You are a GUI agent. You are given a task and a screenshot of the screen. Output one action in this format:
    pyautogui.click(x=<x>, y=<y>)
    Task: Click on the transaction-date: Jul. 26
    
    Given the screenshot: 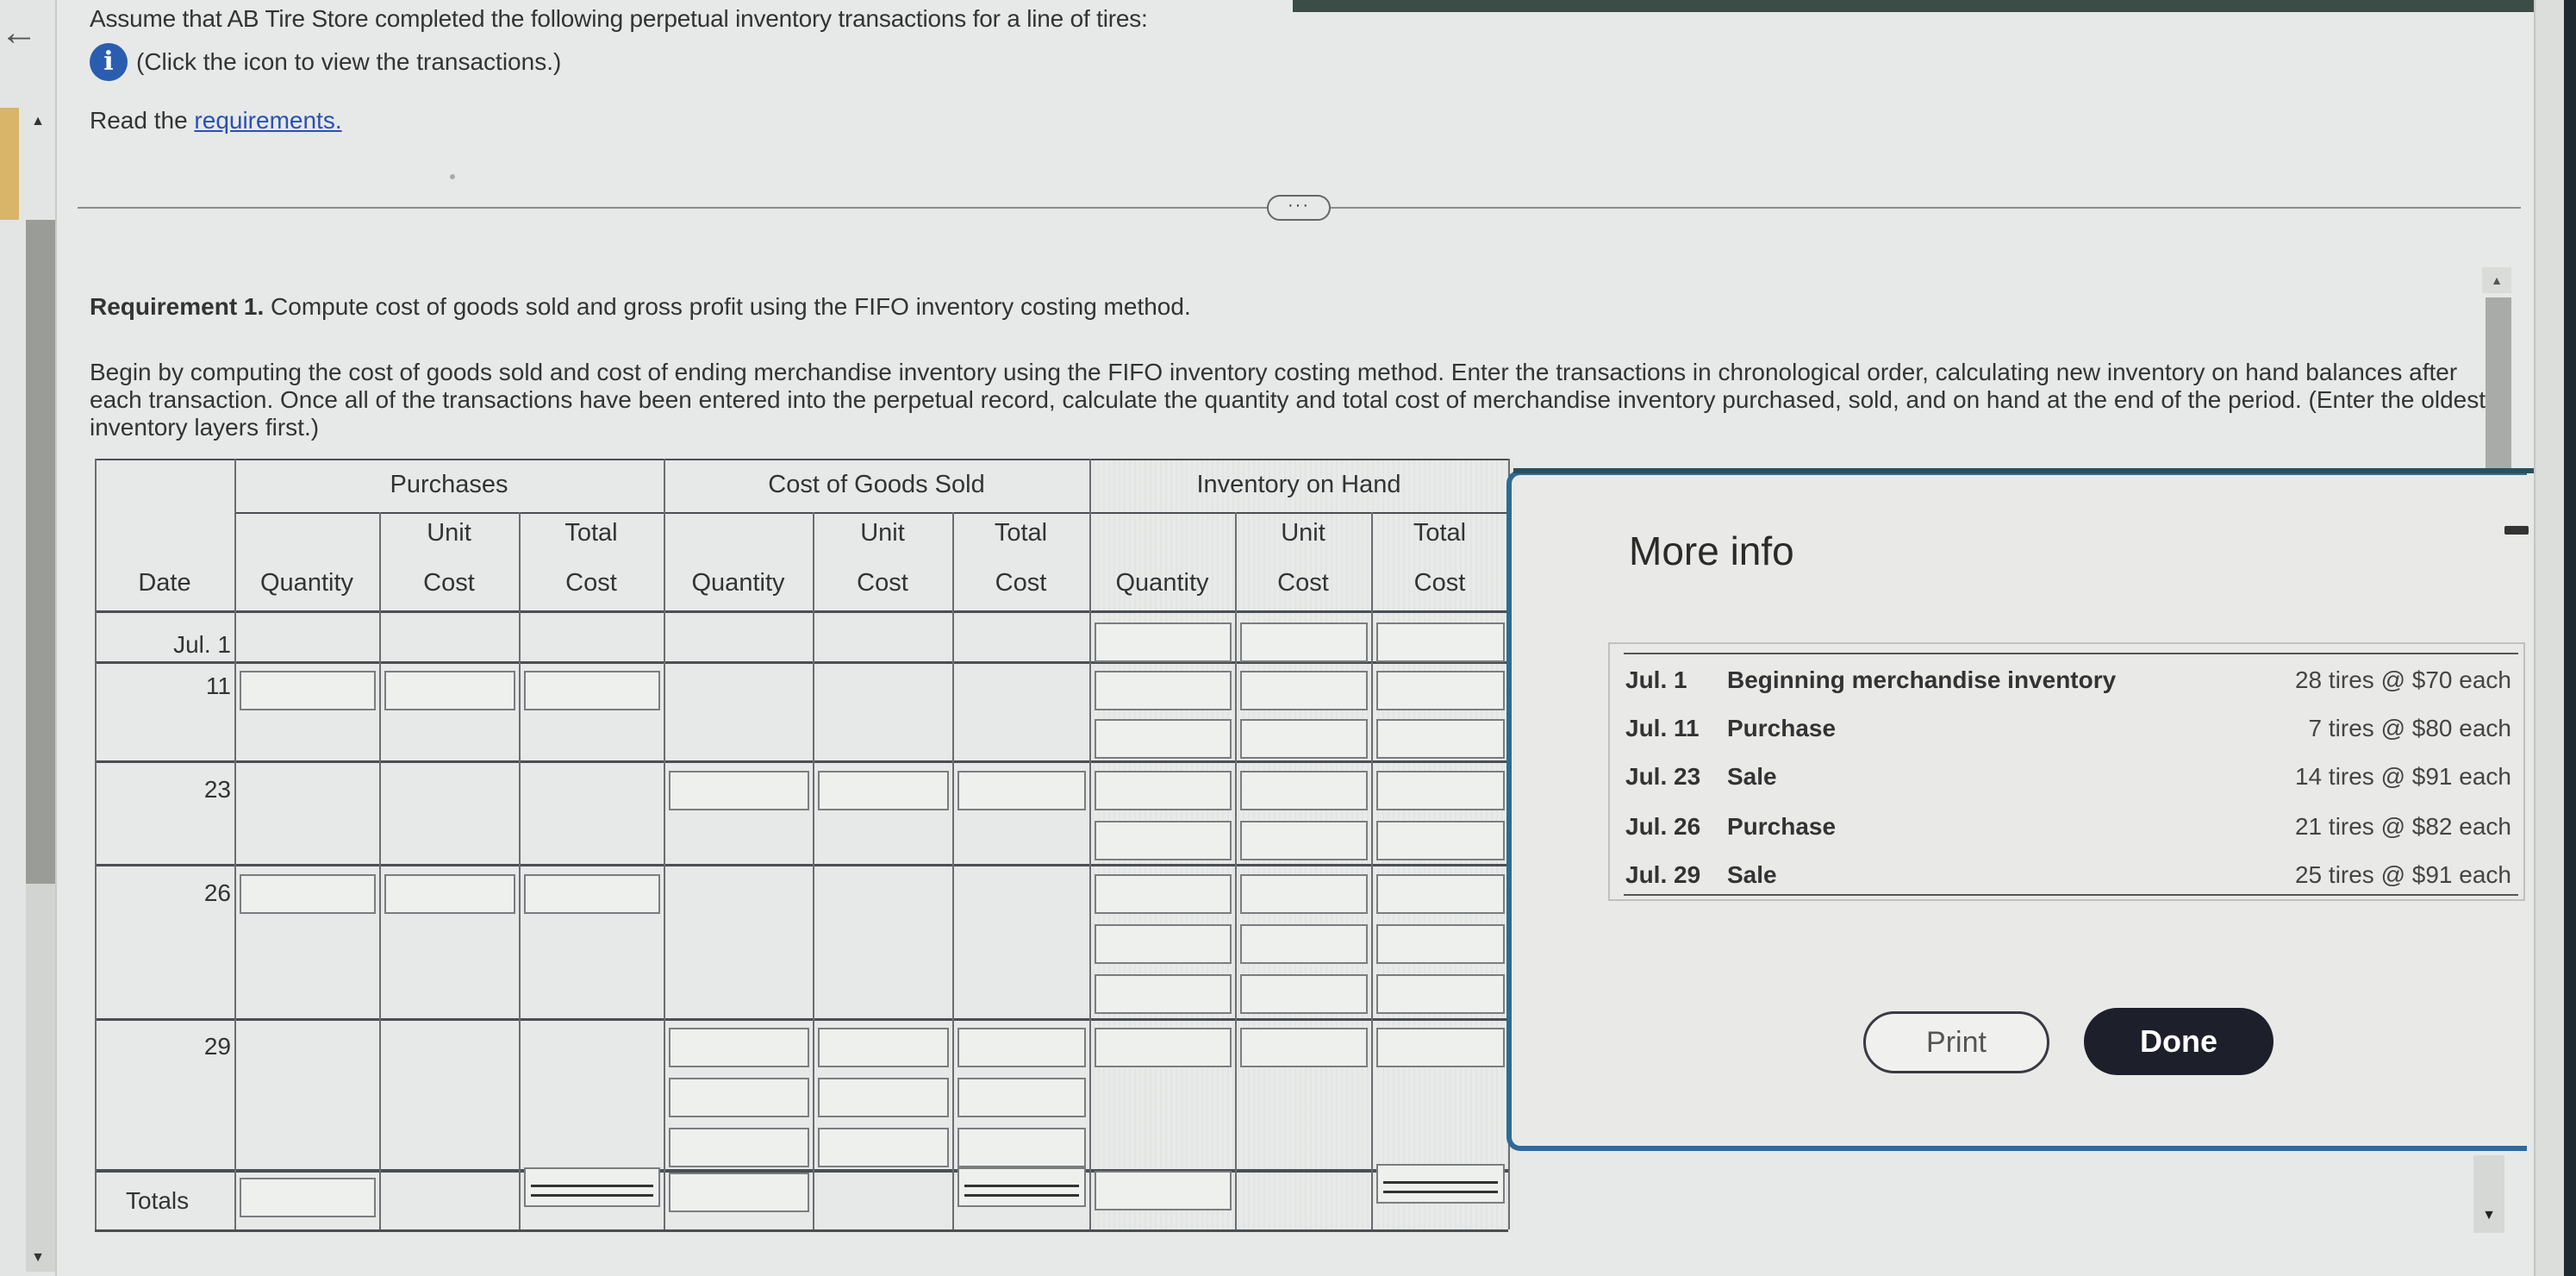 What is the action you would take?
    pyautogui.click(x=1663, y=826)
    